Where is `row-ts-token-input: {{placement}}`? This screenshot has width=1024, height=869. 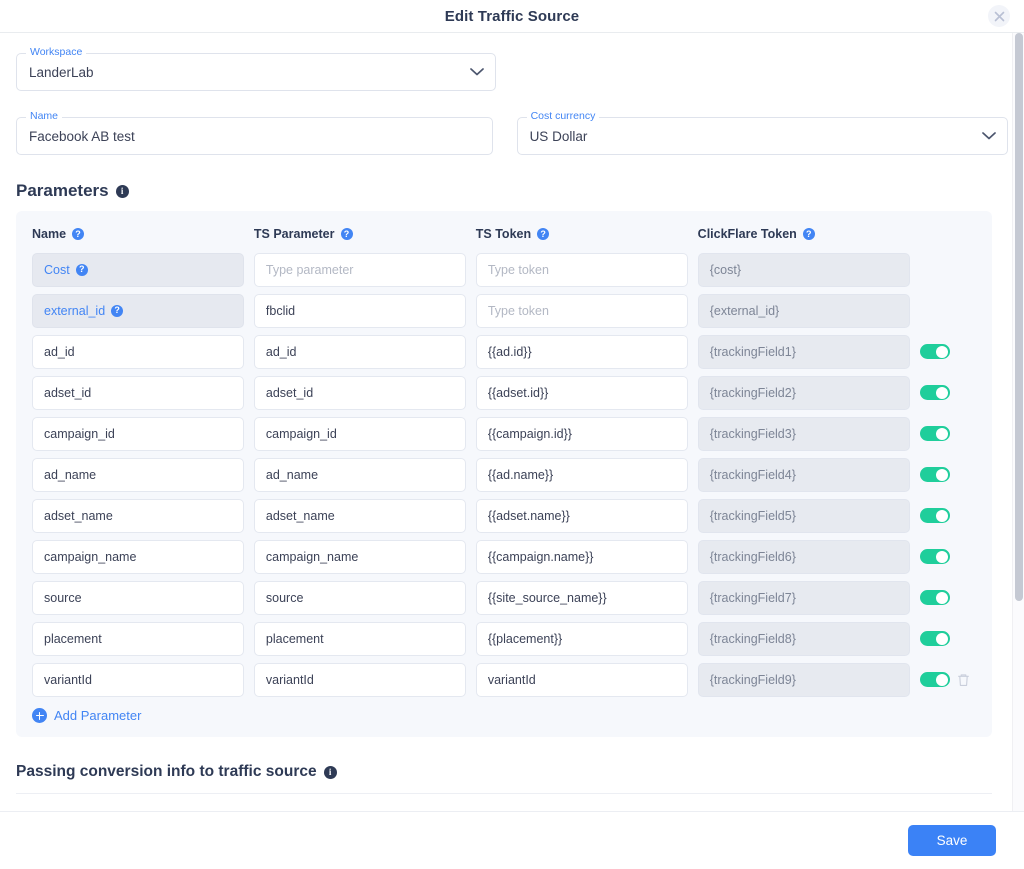 row-ts-token-input: {{placement}} is located at coordinates (581, 638).